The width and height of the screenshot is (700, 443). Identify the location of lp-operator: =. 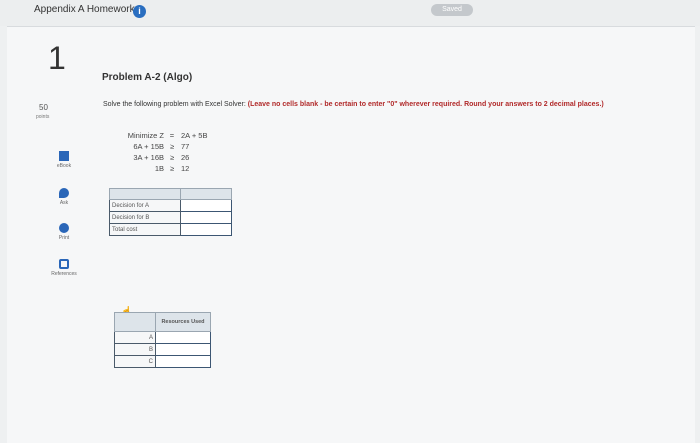
(172, 135).